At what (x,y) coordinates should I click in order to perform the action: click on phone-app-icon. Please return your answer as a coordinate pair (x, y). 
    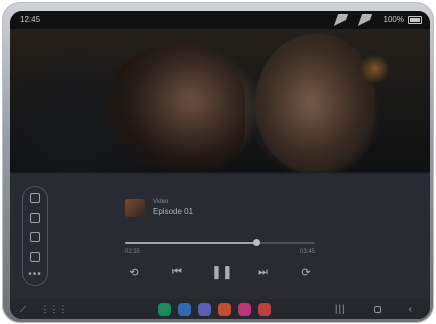
    Looking at the image, I should click on (164, 309).